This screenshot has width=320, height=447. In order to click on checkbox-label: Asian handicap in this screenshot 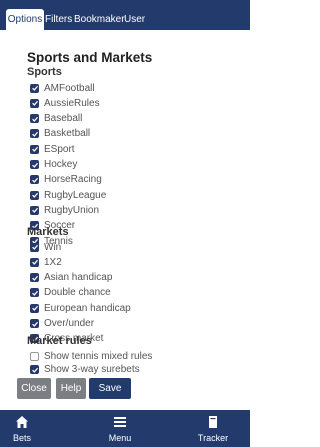, I will do `click(78, 278)`.